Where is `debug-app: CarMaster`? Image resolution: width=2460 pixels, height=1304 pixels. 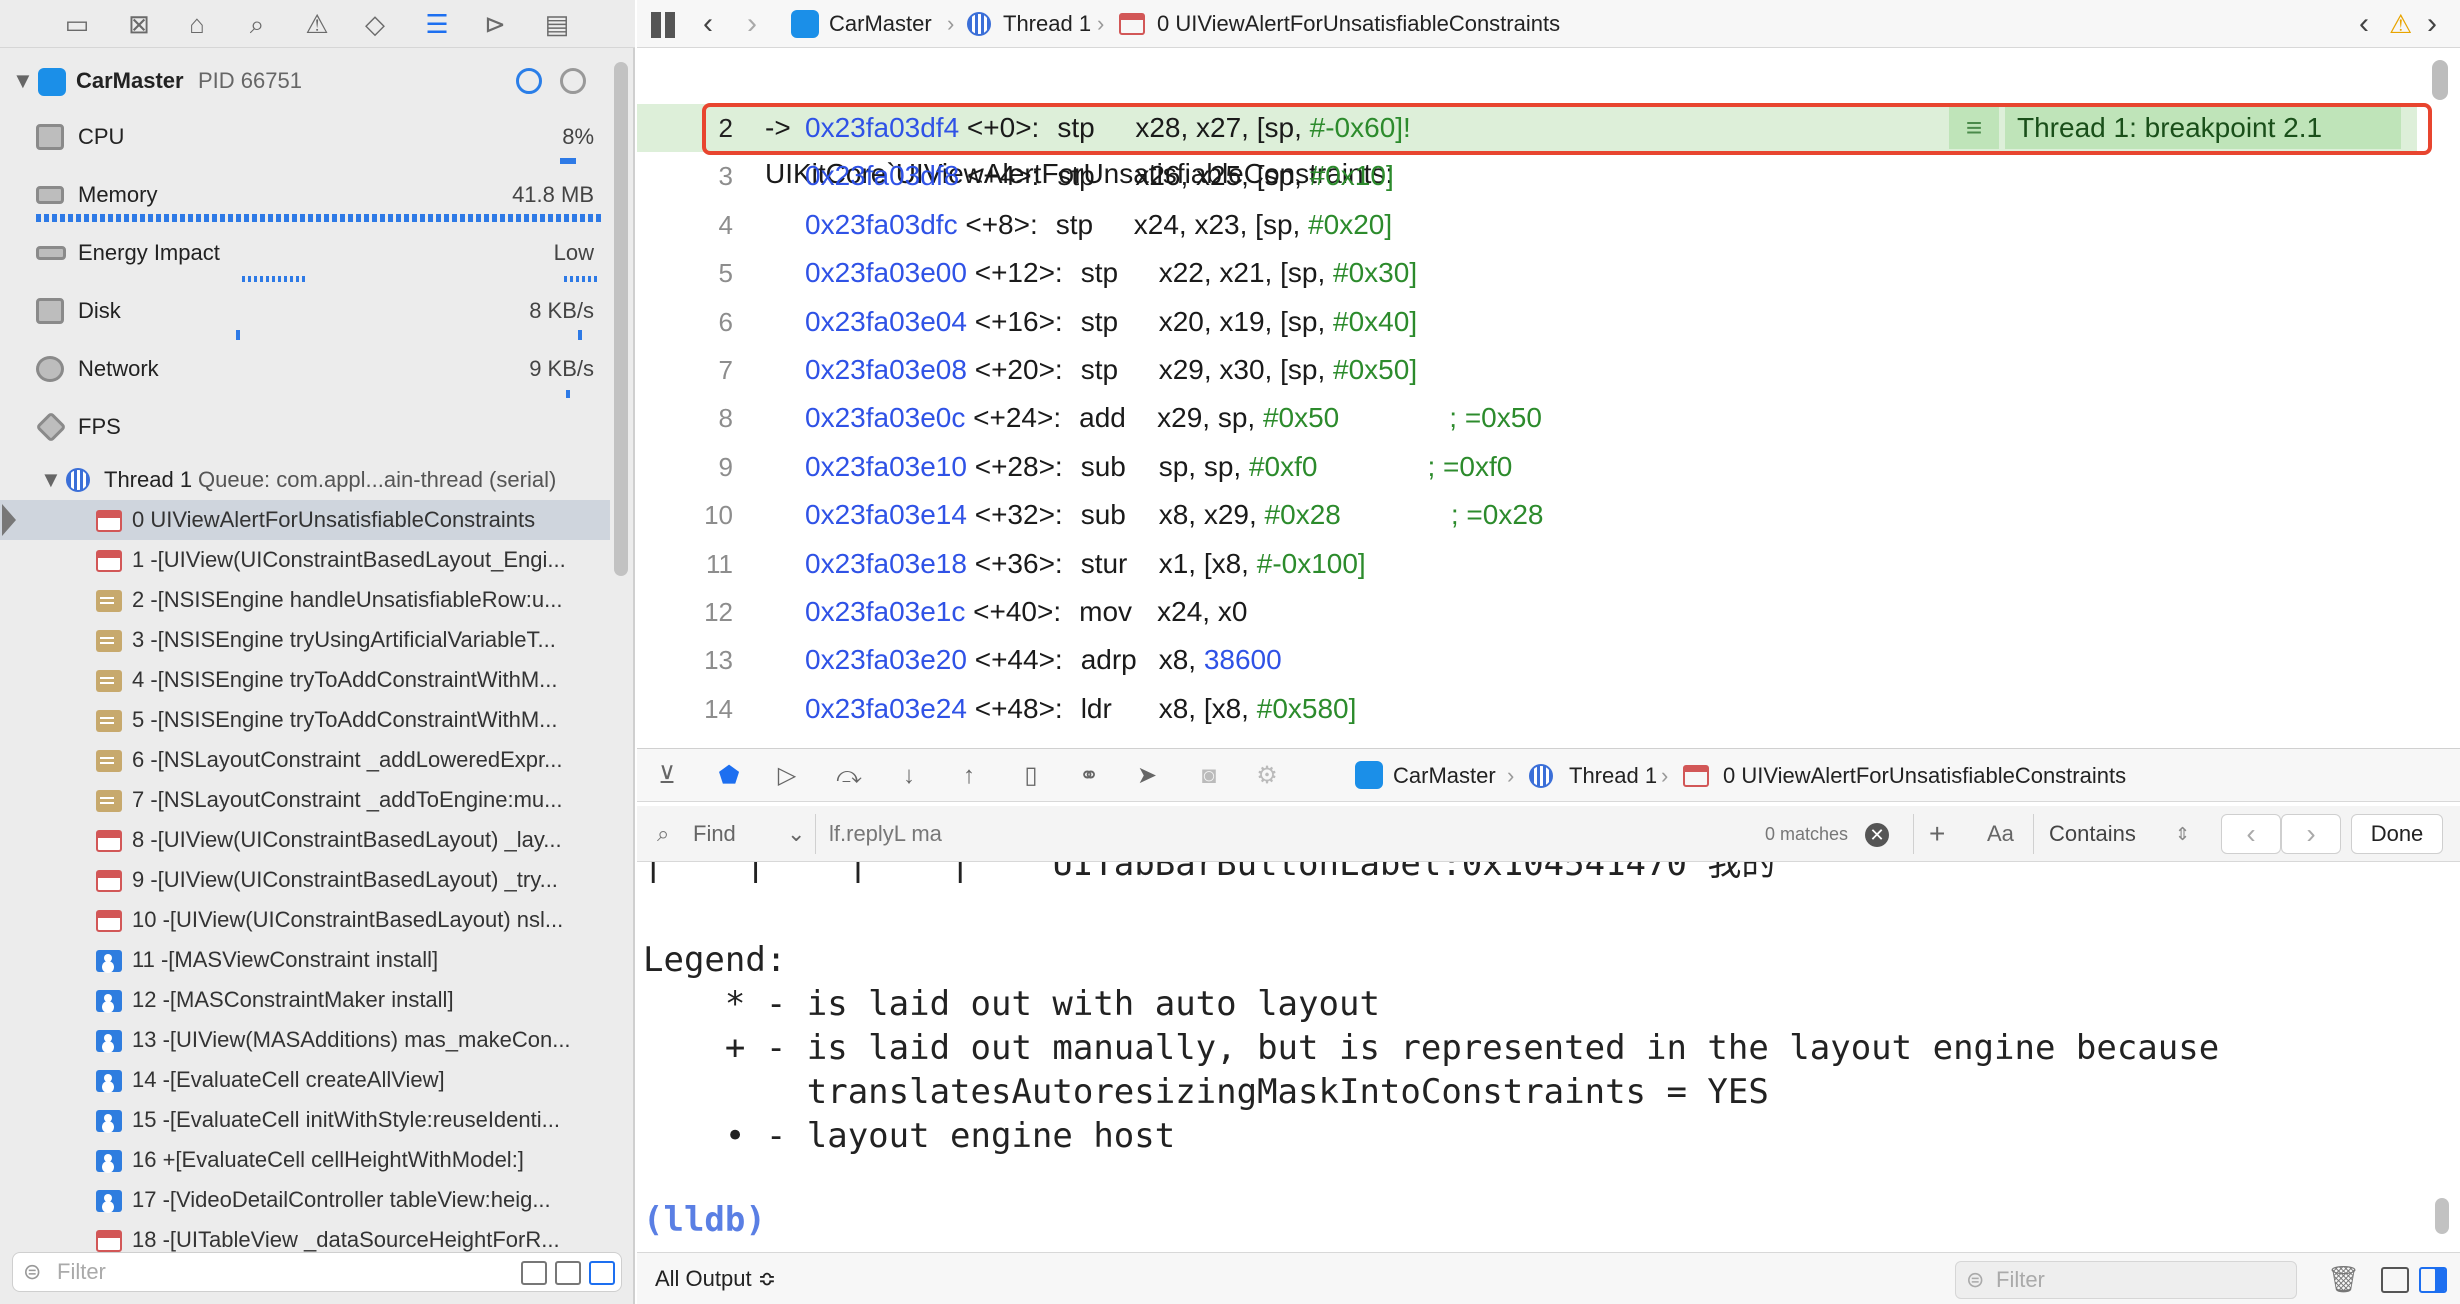
debug-app: CarMaster is located at coordinates (1444, 776).